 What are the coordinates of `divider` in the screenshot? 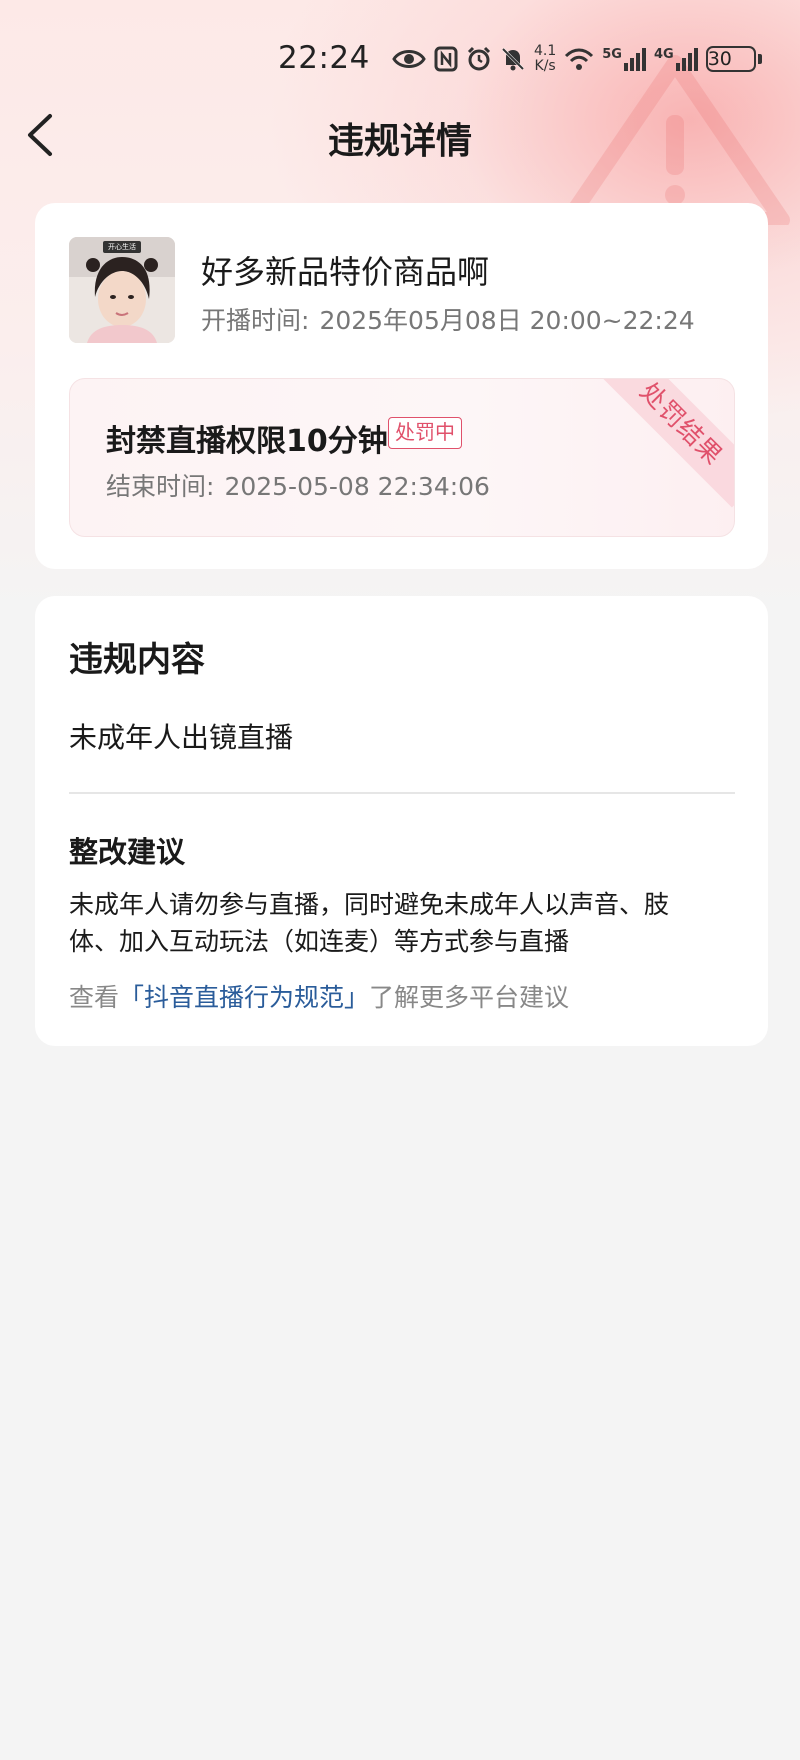 It's located at (402, 793).